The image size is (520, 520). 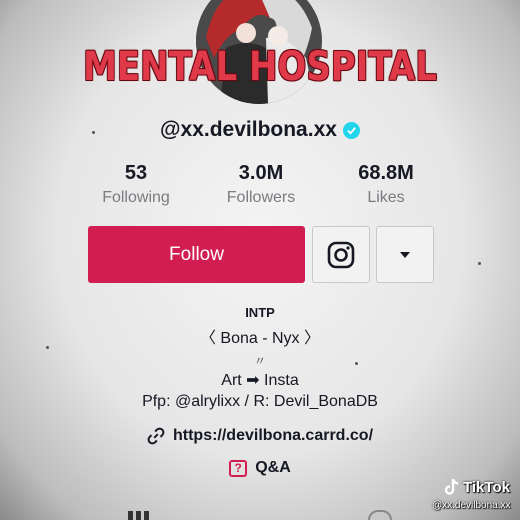 What do you see at coordinates (451, 486) in the screenshot?
I see `tiktok-note-icon` at bounding box center [451, 486].